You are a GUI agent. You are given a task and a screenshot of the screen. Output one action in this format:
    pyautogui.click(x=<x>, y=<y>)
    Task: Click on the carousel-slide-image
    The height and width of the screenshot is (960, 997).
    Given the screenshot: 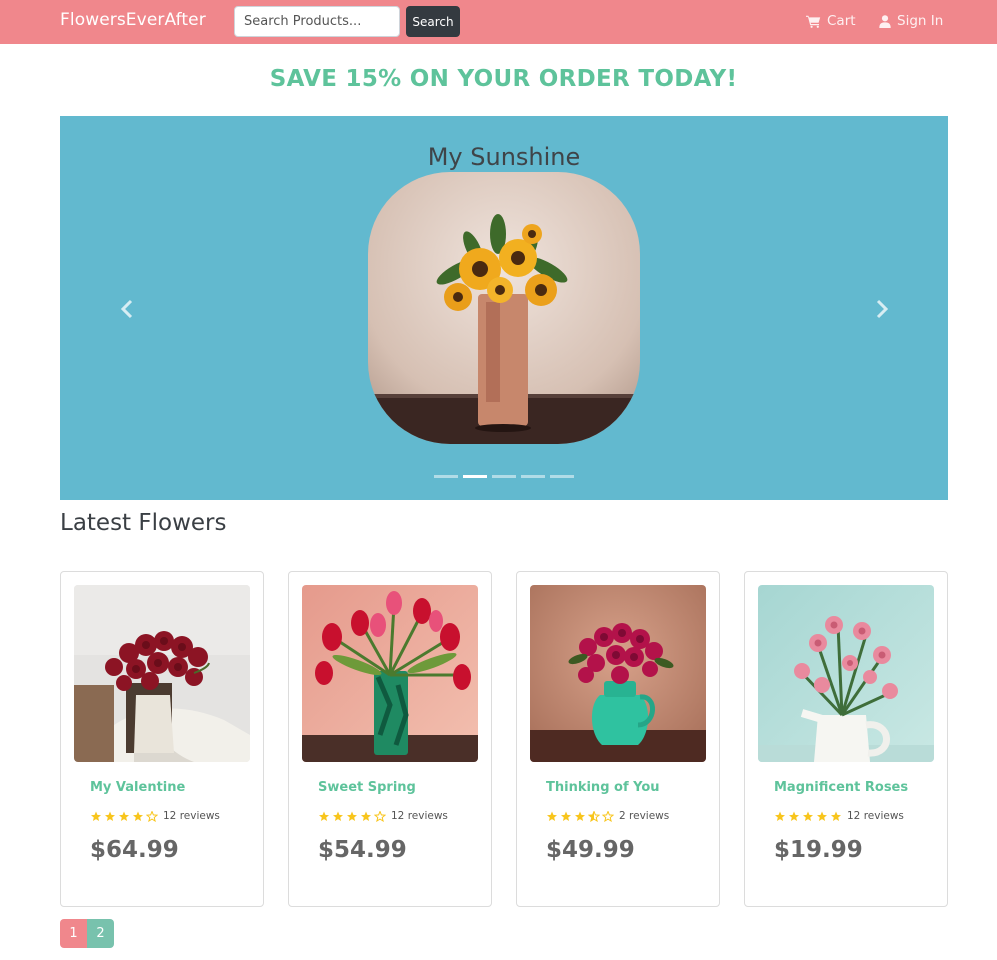 What is the action you would take?
    pyautogui.click(x=504, y=308)
    